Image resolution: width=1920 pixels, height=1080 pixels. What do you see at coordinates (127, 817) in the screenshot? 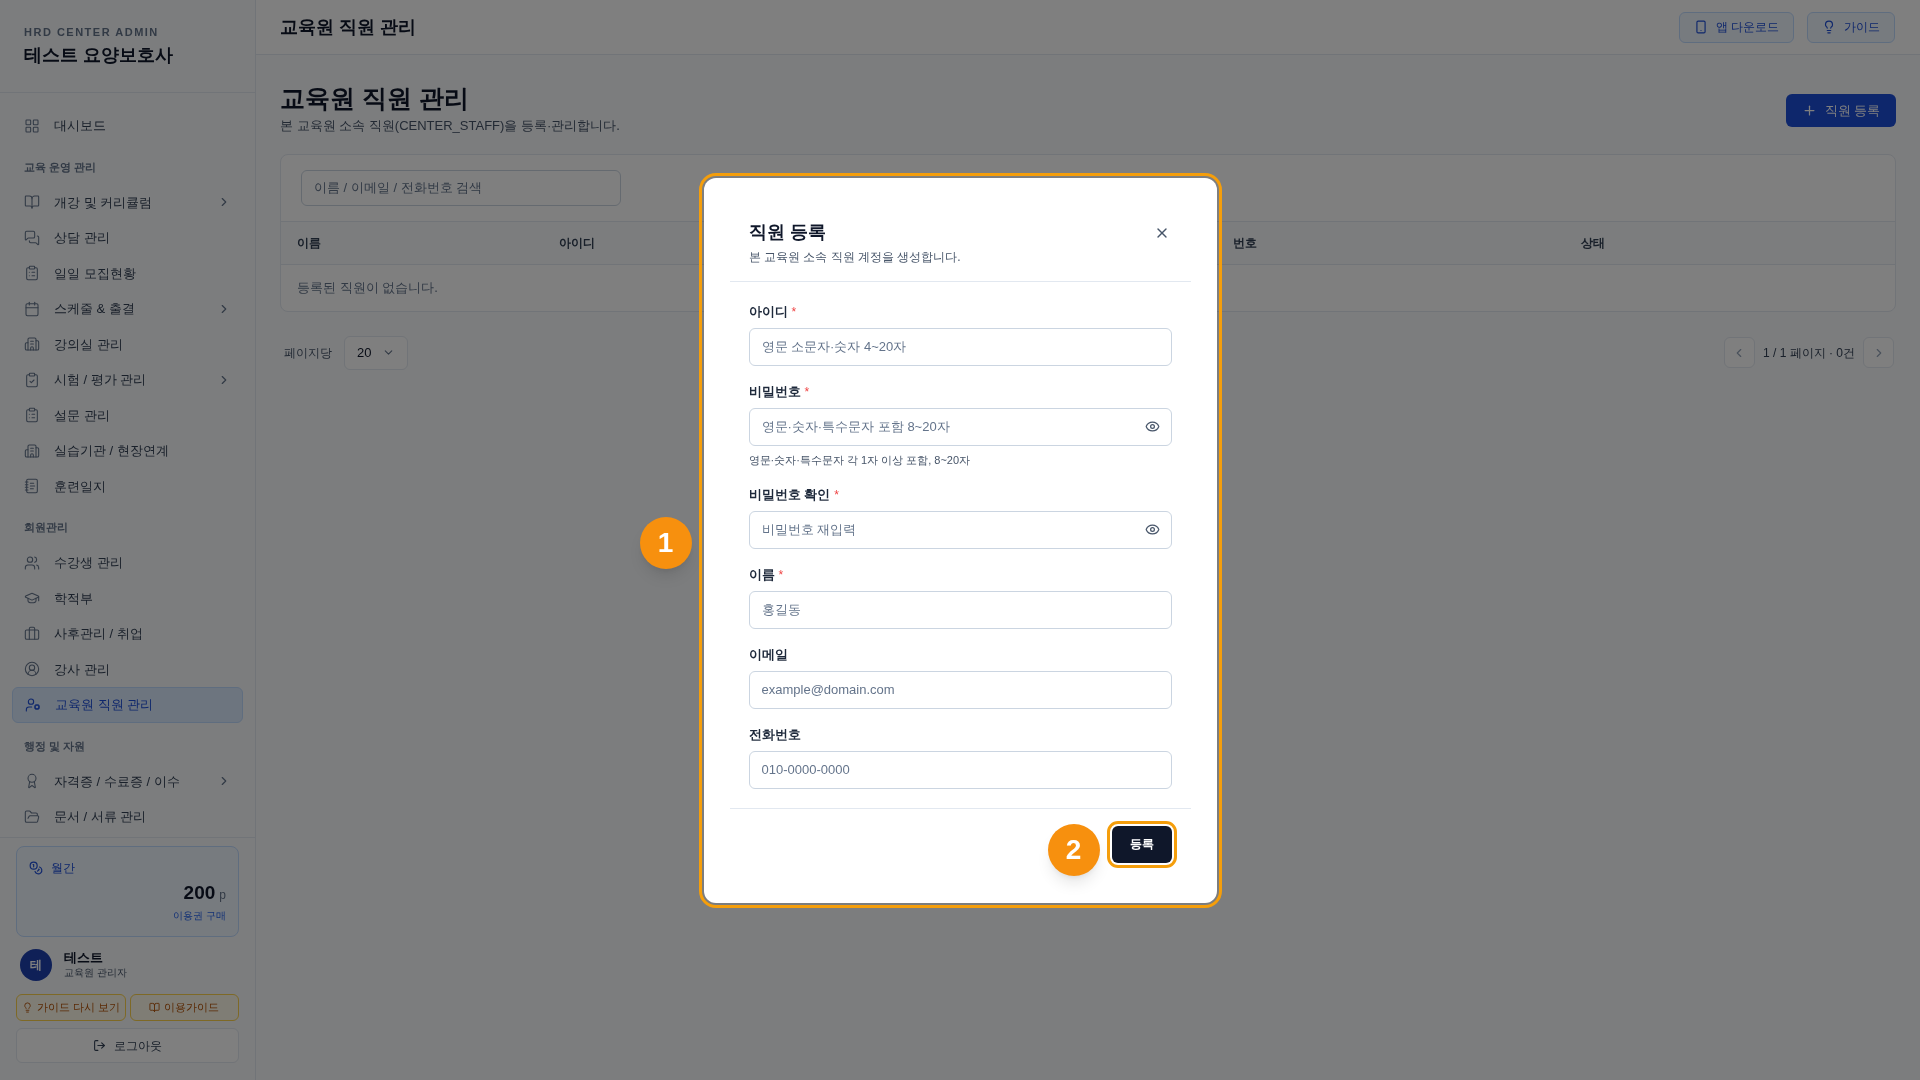
I see `sidebar-item: 문서 / 서류 관리` at bounding box center [127, 817].